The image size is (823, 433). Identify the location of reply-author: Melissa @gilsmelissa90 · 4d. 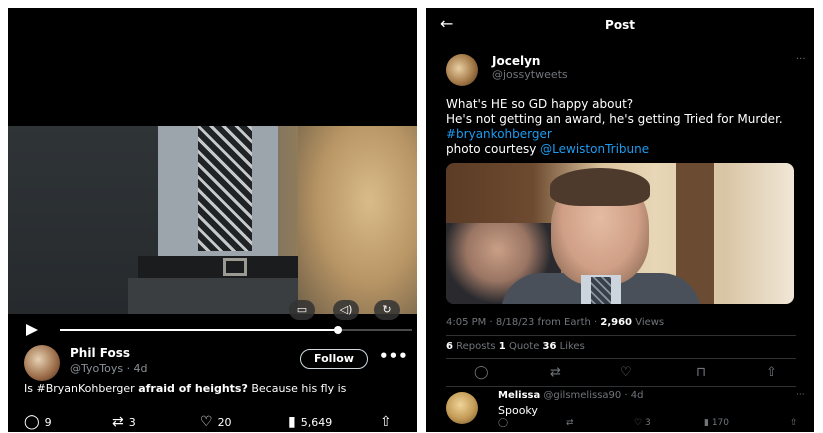
(571, 395).